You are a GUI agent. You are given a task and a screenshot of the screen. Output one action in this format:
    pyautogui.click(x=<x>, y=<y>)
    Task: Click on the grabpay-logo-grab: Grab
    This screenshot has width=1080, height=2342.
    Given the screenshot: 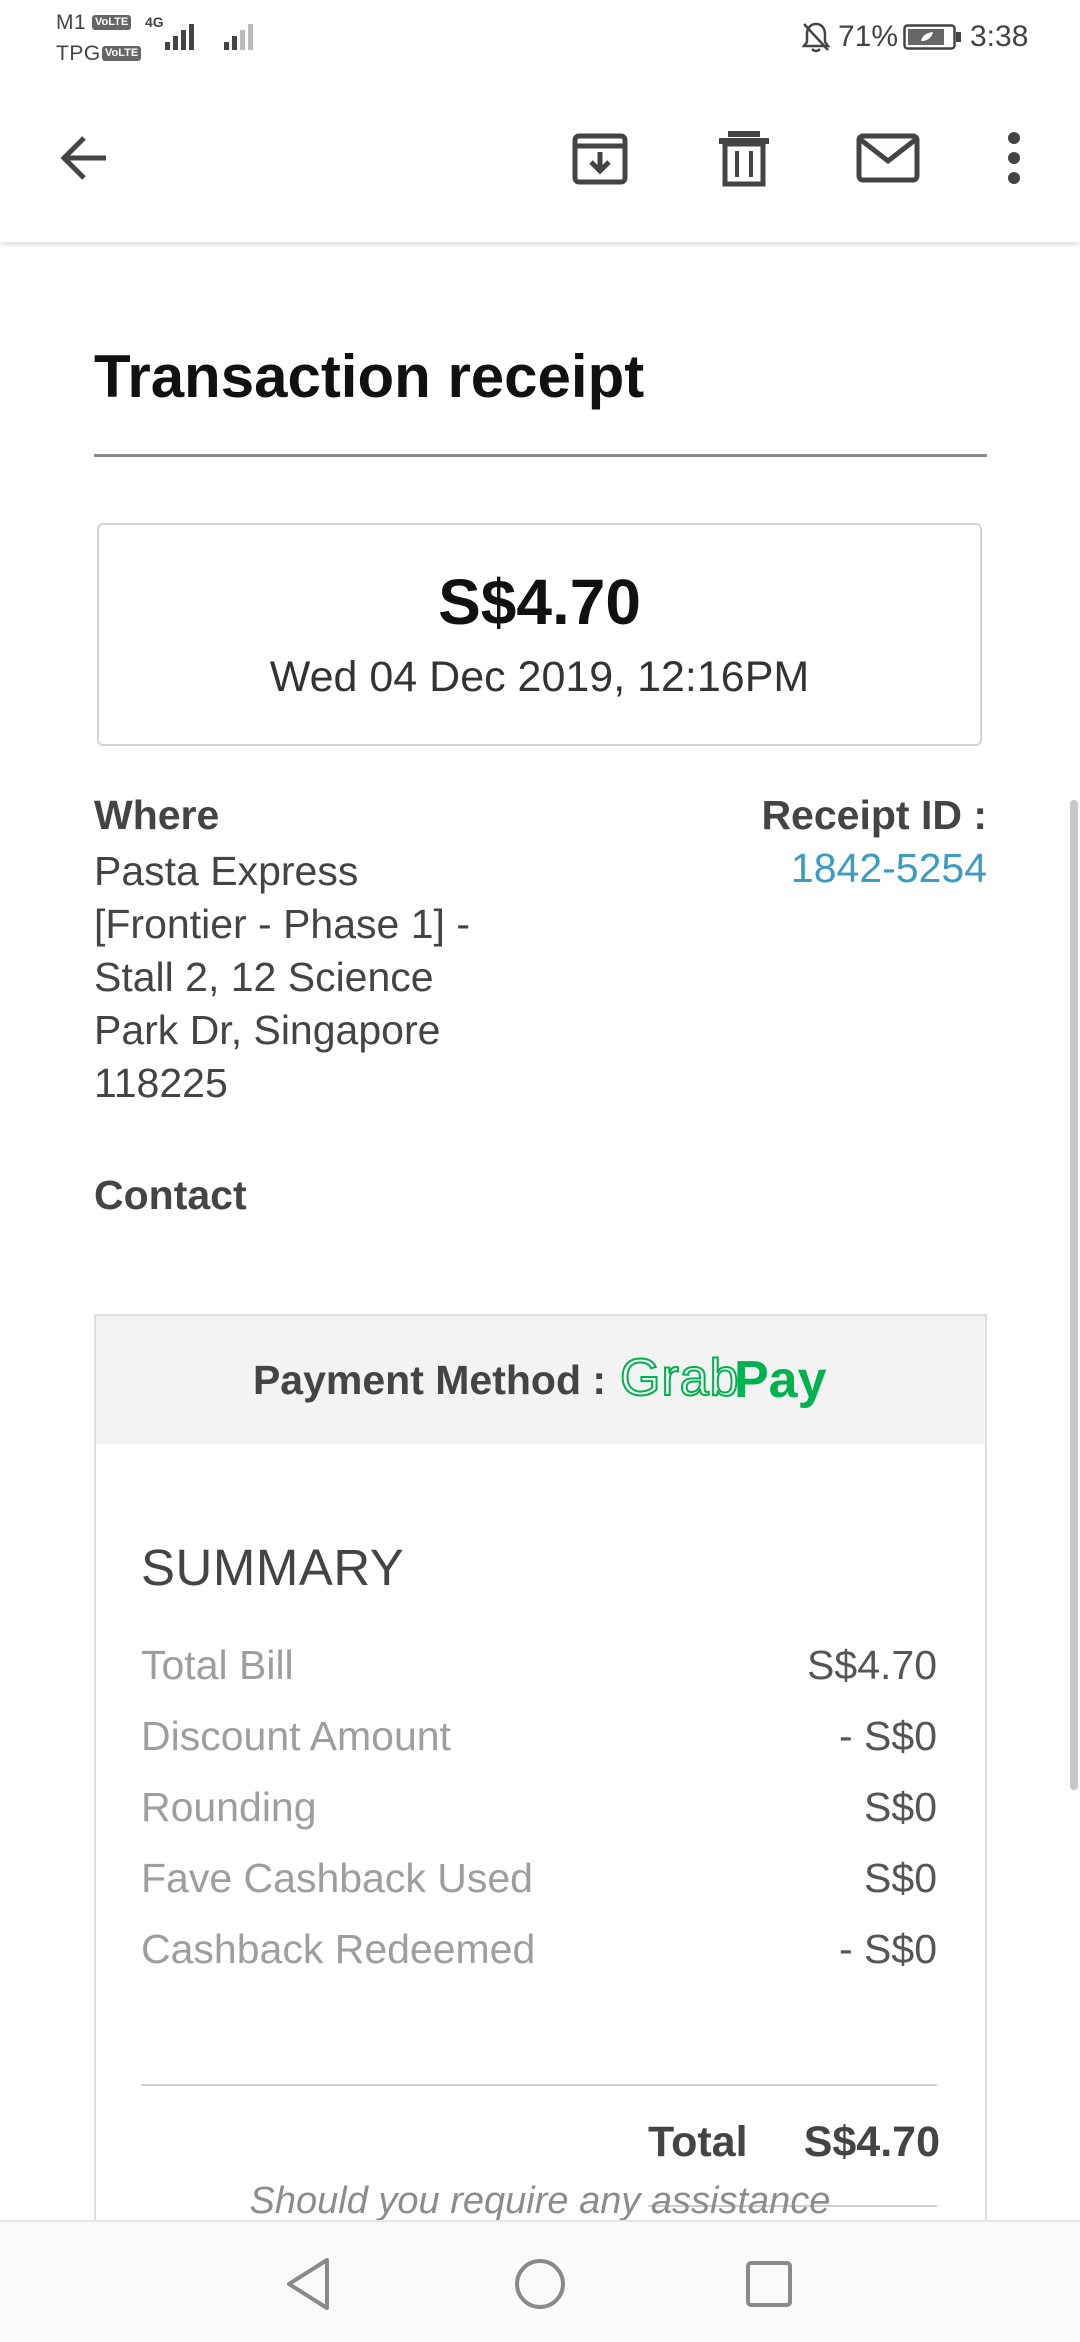 What is the action you would take?
    pyautogui.click(x=680, y=1378)
    